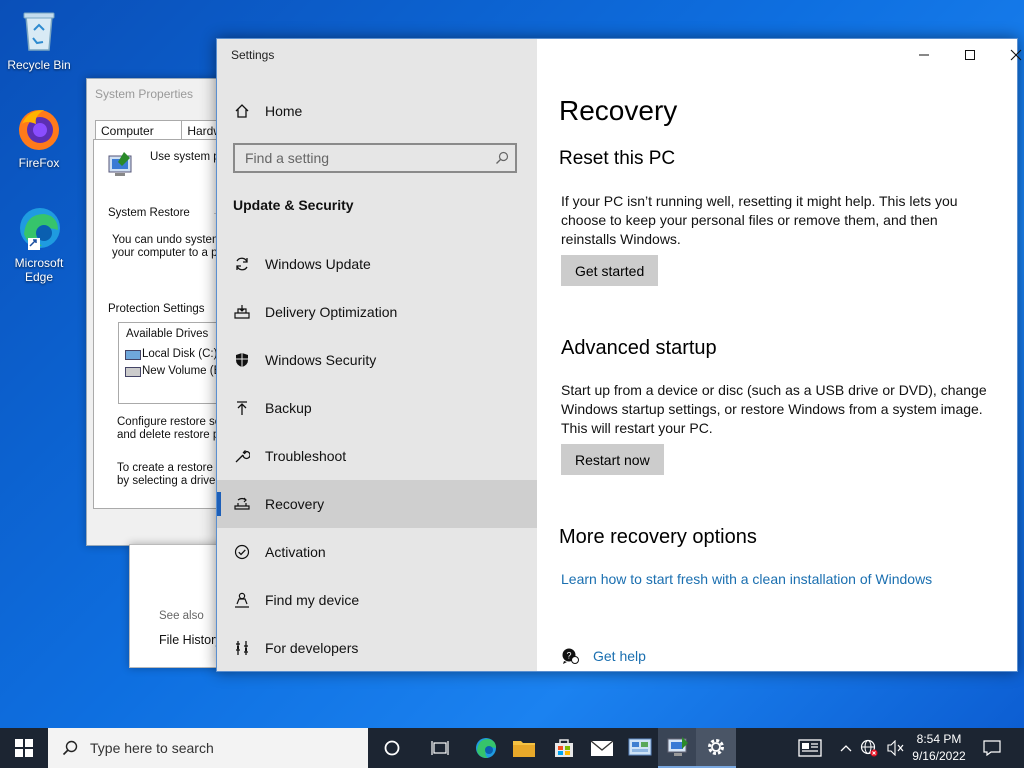 This screenshot has width=1024, height=768. I want to click on nav-windows-security: Windows Security, so click(377, 360).